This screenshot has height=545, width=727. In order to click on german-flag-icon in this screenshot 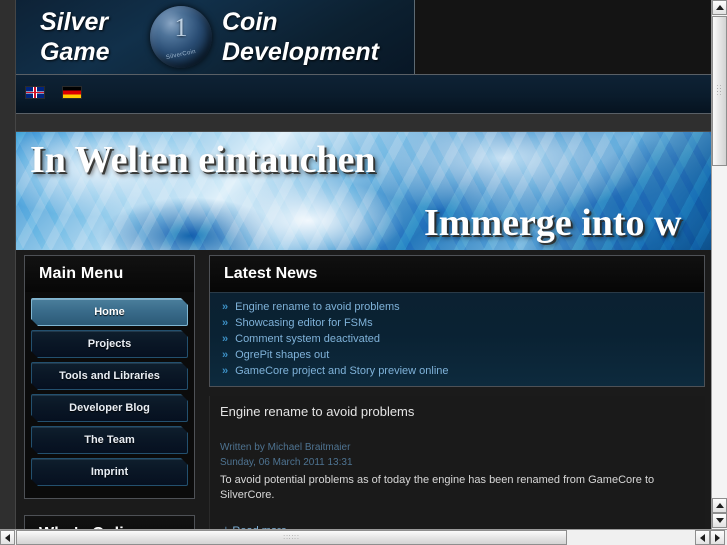, I will do `click(72, 92)`.